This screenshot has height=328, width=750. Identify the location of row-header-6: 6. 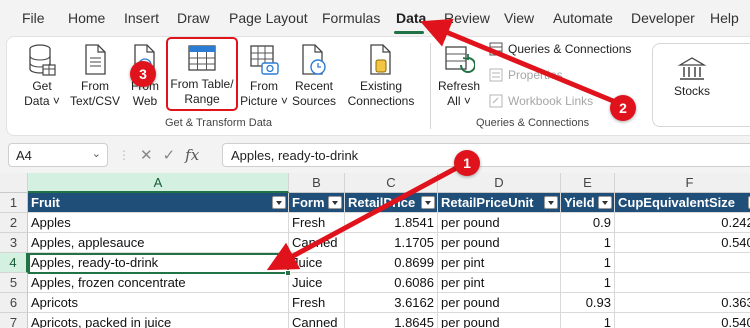
(14, 303).